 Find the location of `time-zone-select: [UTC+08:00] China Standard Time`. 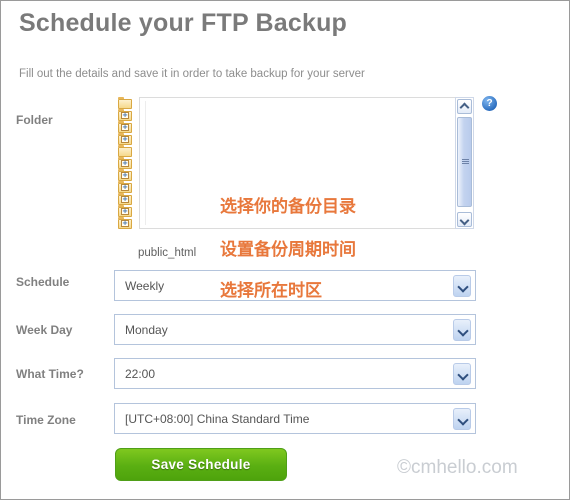

time-zone-select: [UTC+08:00] China Standard Time is located at coordinates (295, 418).